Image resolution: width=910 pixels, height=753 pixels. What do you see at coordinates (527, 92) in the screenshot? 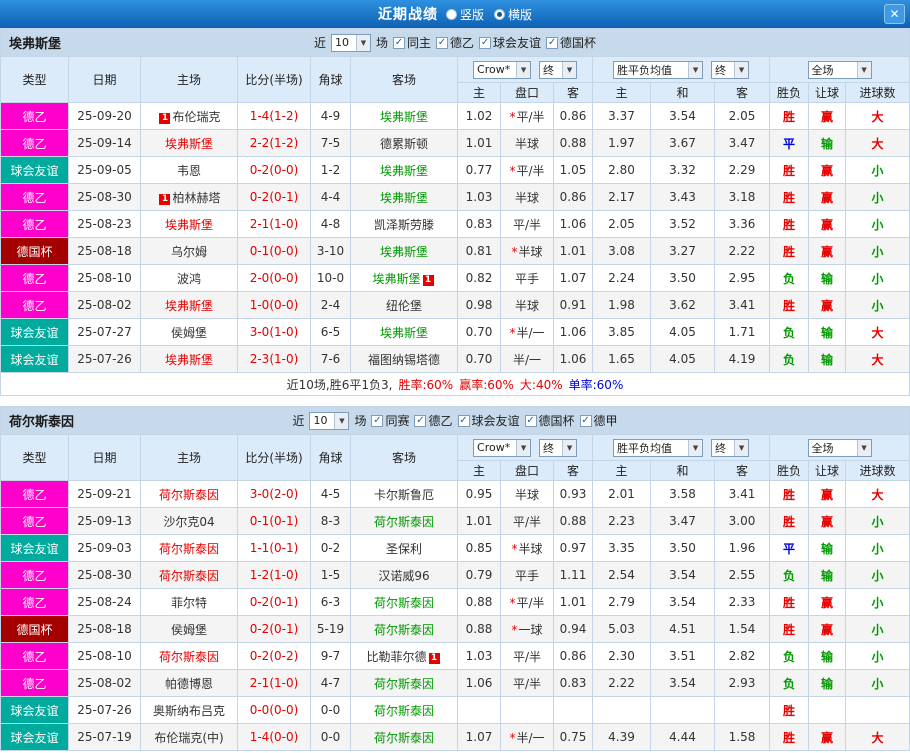
I see `sub-header: 盘口` at bounding box center [527, 92].